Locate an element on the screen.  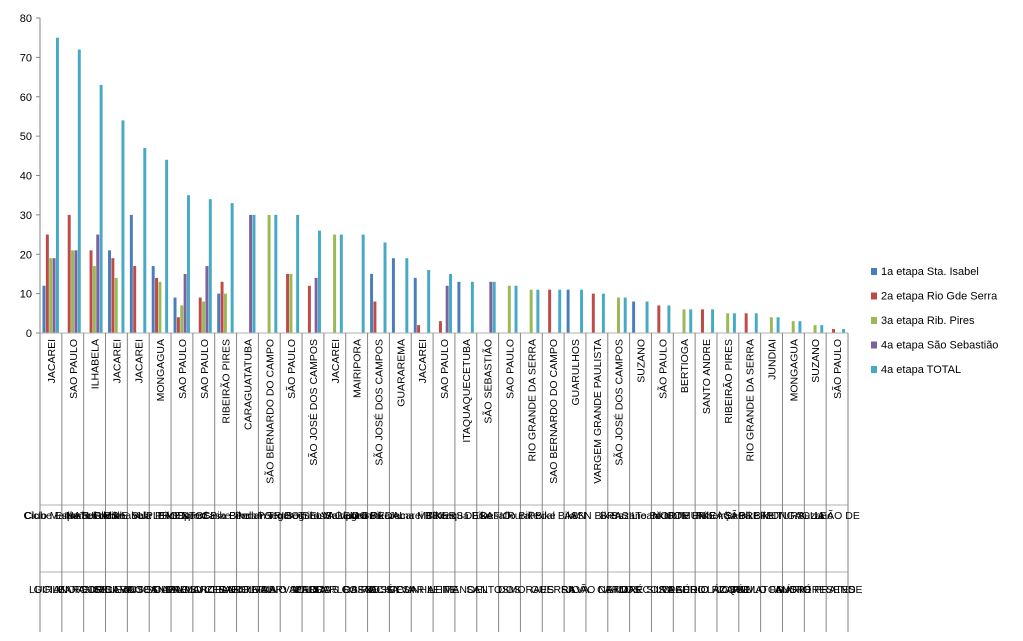
y-tick-label: 60 is located at coordinates (26, 98).